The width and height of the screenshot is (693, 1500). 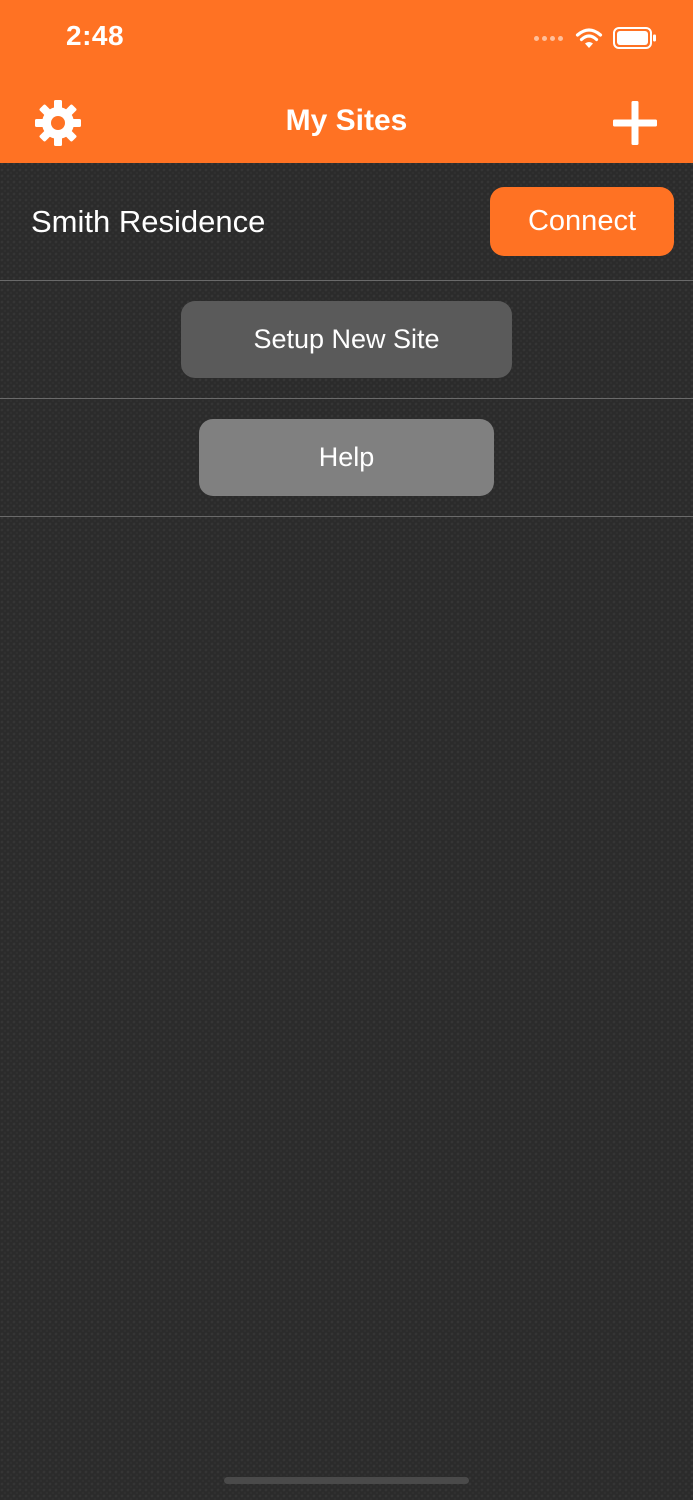 I want to click on add-site-plus-icon, so click(x=635, y=123).